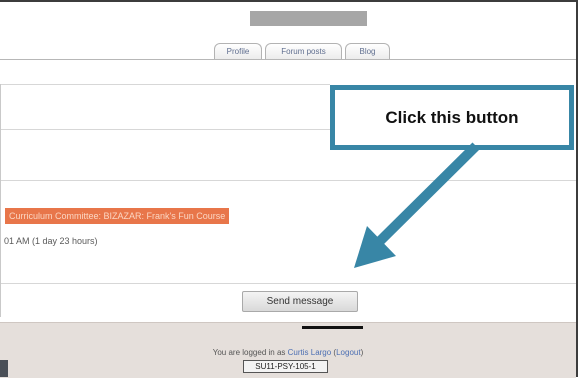 This screenshot has width=578, height=378. I want to click on redacted-title-bar, so click(308, 18).